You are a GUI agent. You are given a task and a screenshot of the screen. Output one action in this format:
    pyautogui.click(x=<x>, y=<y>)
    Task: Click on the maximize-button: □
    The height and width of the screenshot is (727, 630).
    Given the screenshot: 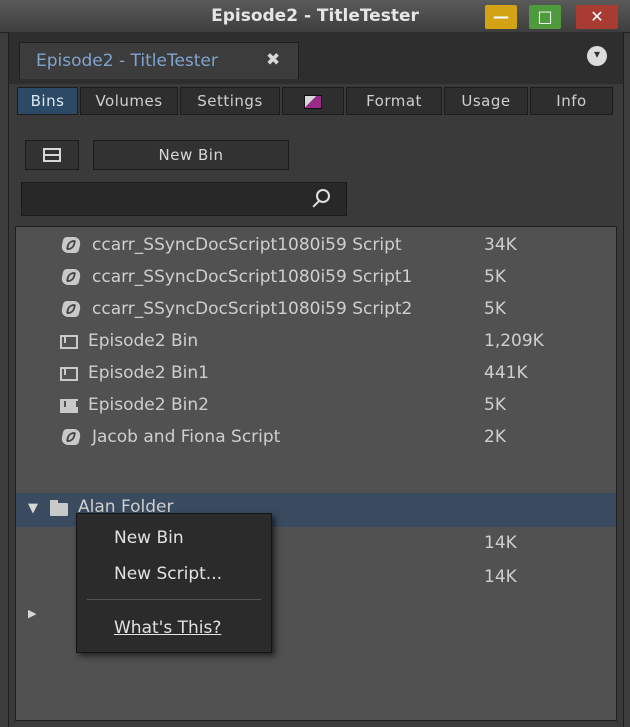 What is the action you would take?
    pyautogui.click(x=545, y=17)
    